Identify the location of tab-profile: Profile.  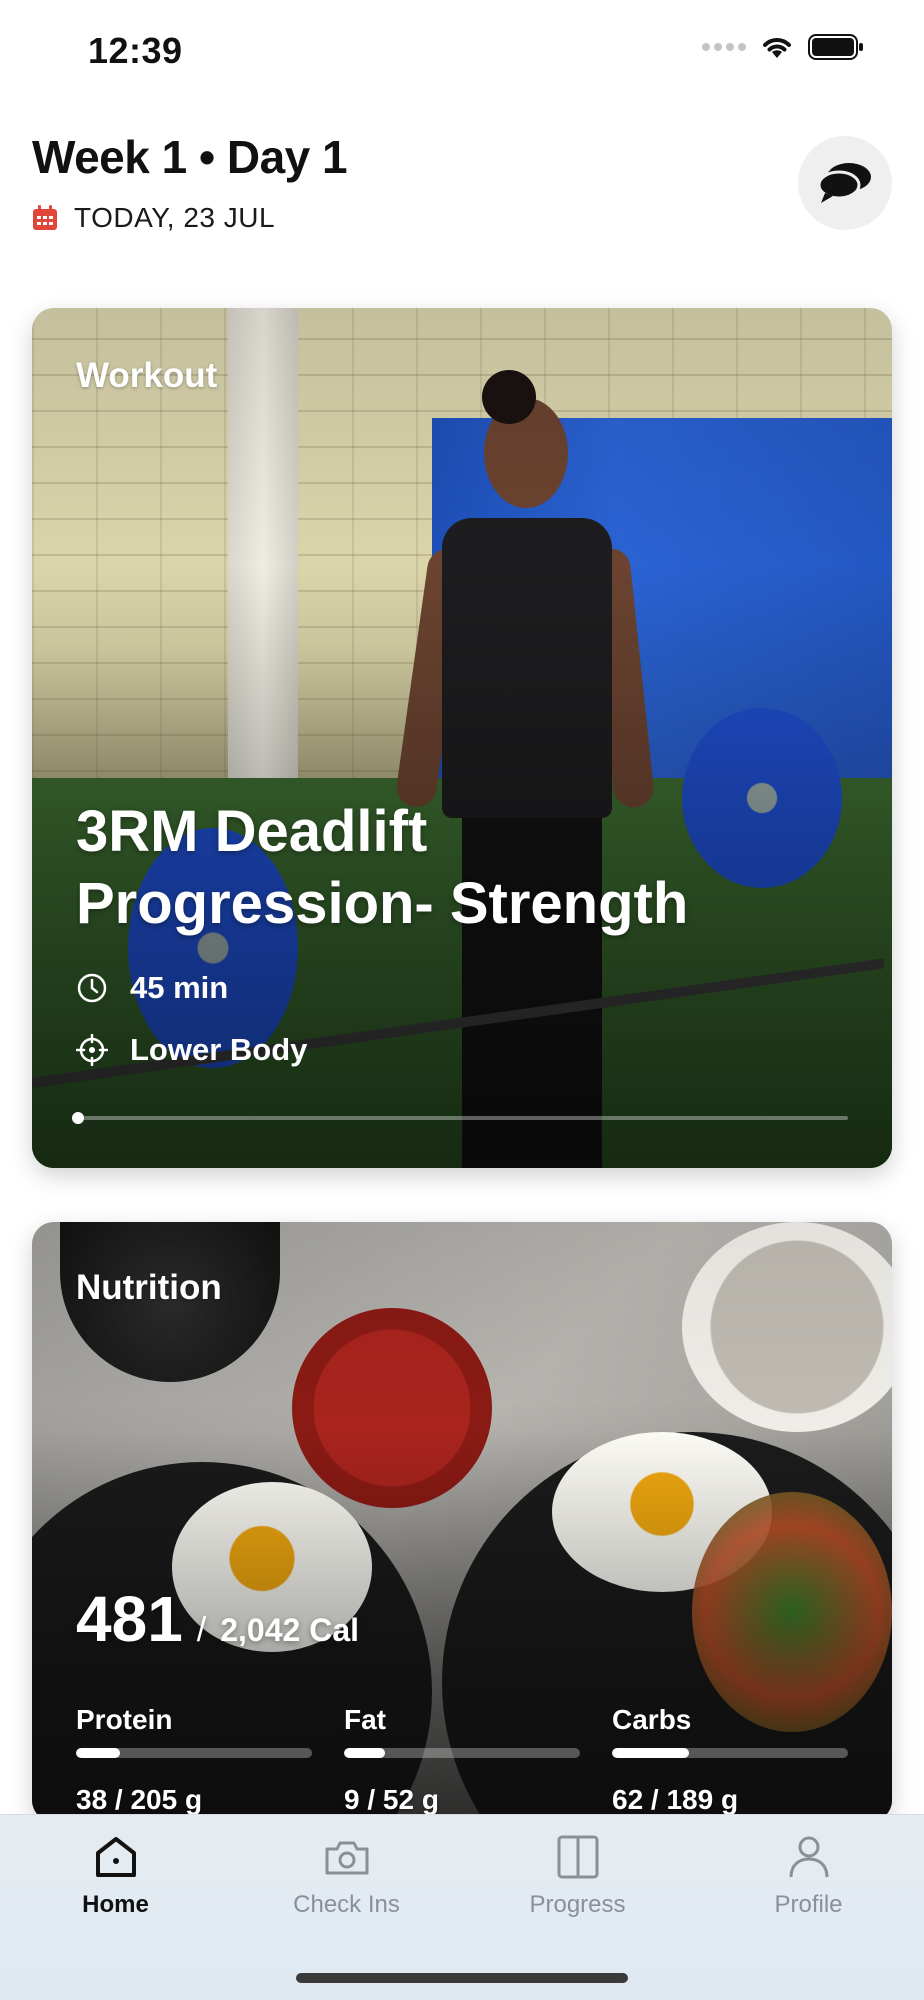
(808, 1876).